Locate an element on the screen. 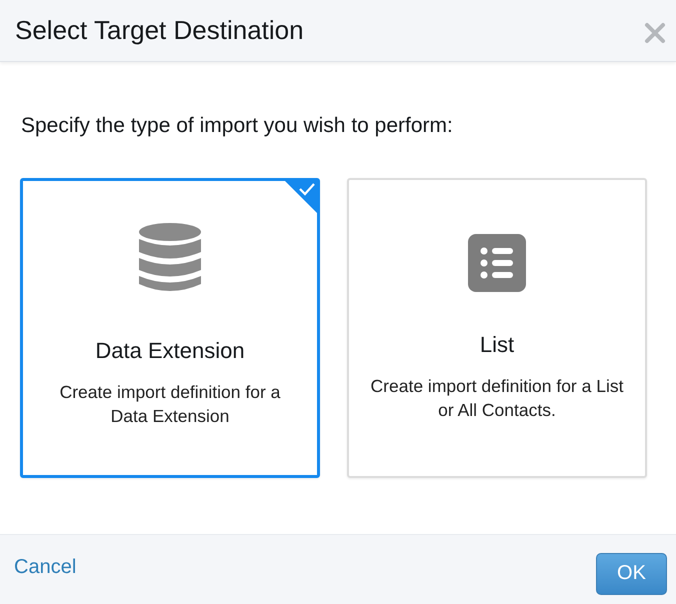  option-description: Create import definition for a List or All Contacts. is located at coordinates (497, 398).